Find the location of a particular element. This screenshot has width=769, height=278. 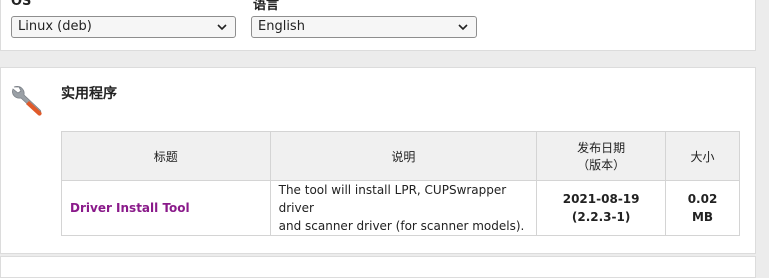

title-cell: Driver Install Tool is located at coordinates (166, 208).